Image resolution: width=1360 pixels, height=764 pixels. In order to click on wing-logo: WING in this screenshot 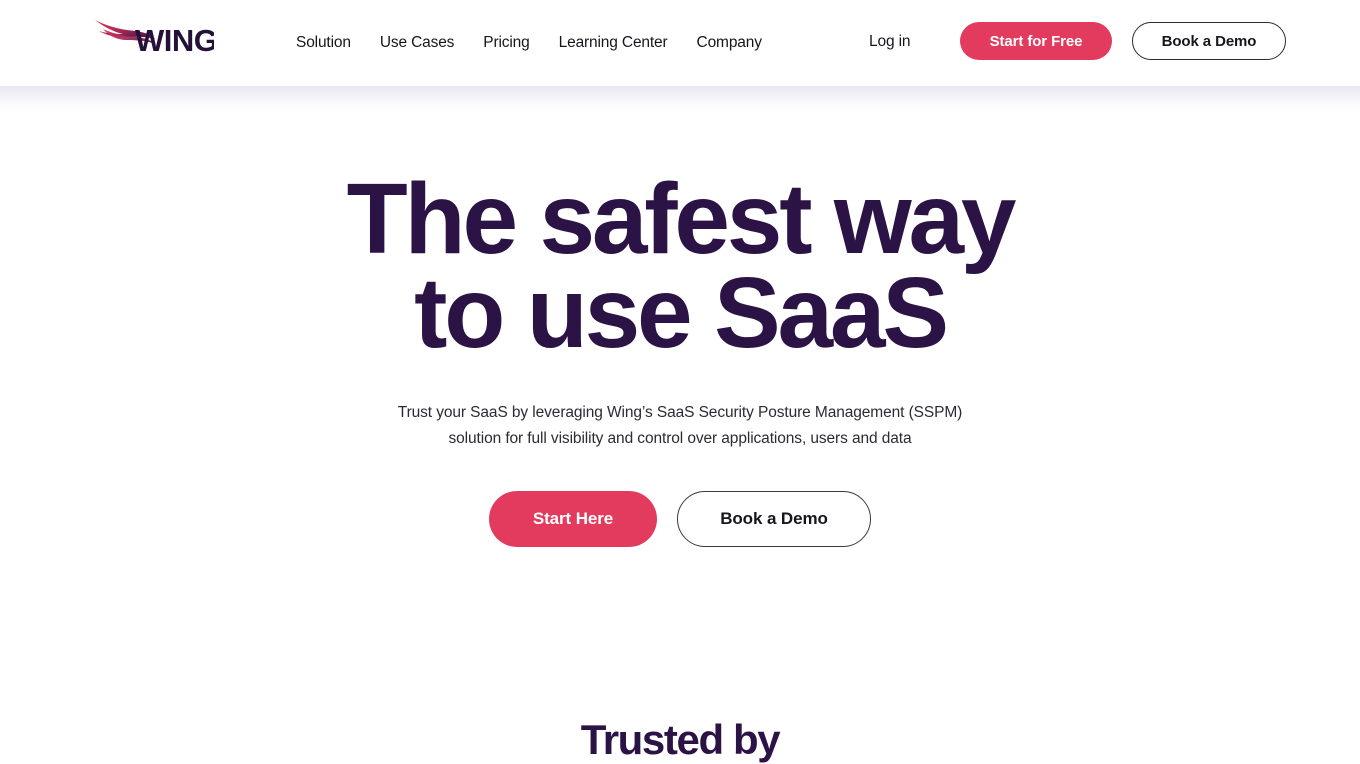, I will do `click(153, 37)`.